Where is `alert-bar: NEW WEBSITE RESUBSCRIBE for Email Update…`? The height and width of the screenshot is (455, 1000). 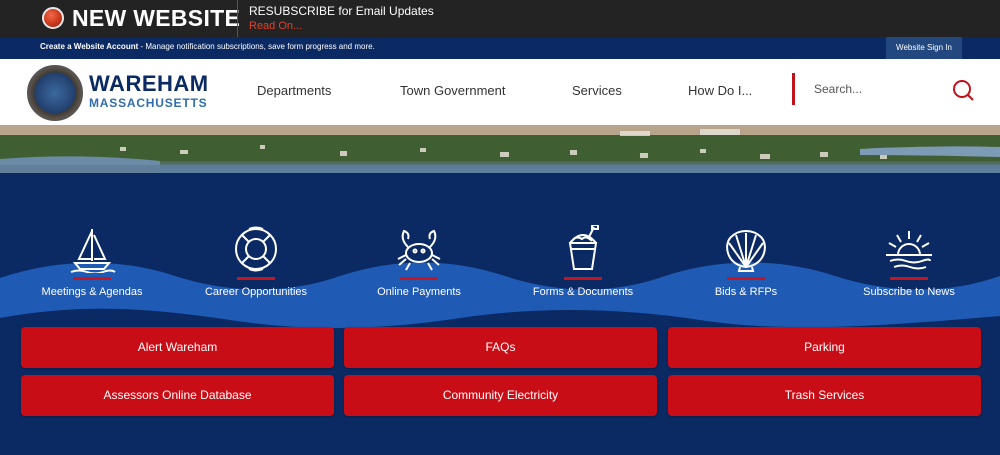
alert-bar: NEW WEBSITE RESUBSCRIBE for Email Update… is located at coordinates (500, 18).